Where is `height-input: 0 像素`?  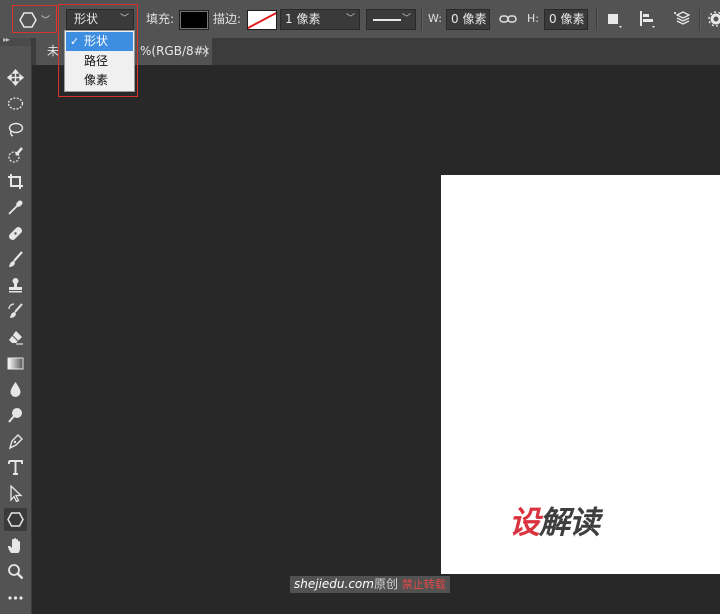 height-input: 0 像素 is located at coordinates (566, 19).